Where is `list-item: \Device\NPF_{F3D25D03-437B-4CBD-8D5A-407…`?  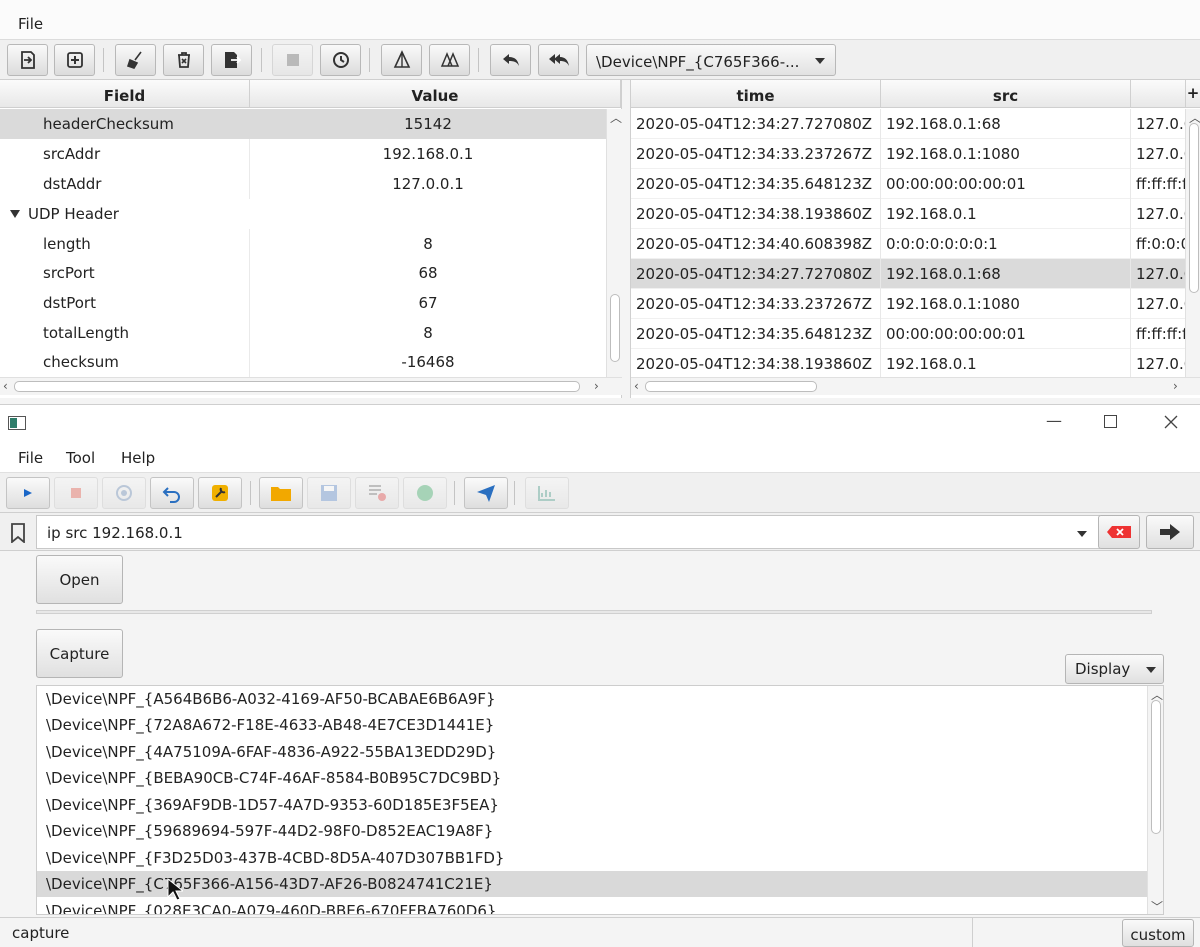
list-item: \Device\NPF_{F3D25D03-437B-4CBD-8D5A-407… is located at coordinates (592, 858).